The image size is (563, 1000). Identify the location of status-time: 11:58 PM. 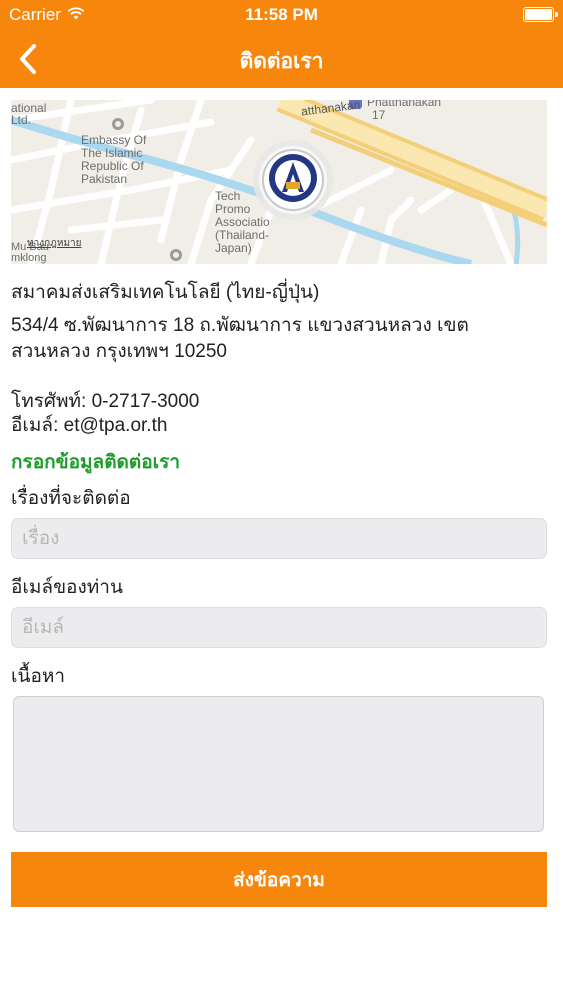
(281, 14).